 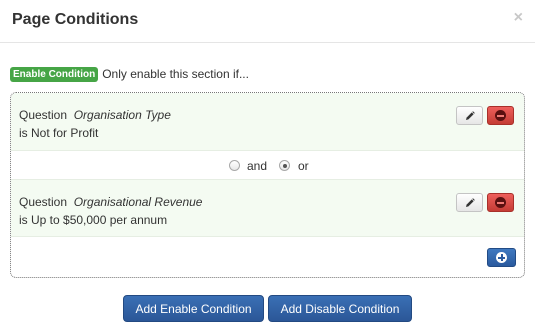 I want to click on modal-header: Page Conditions ×, so click(x=267, y=21).